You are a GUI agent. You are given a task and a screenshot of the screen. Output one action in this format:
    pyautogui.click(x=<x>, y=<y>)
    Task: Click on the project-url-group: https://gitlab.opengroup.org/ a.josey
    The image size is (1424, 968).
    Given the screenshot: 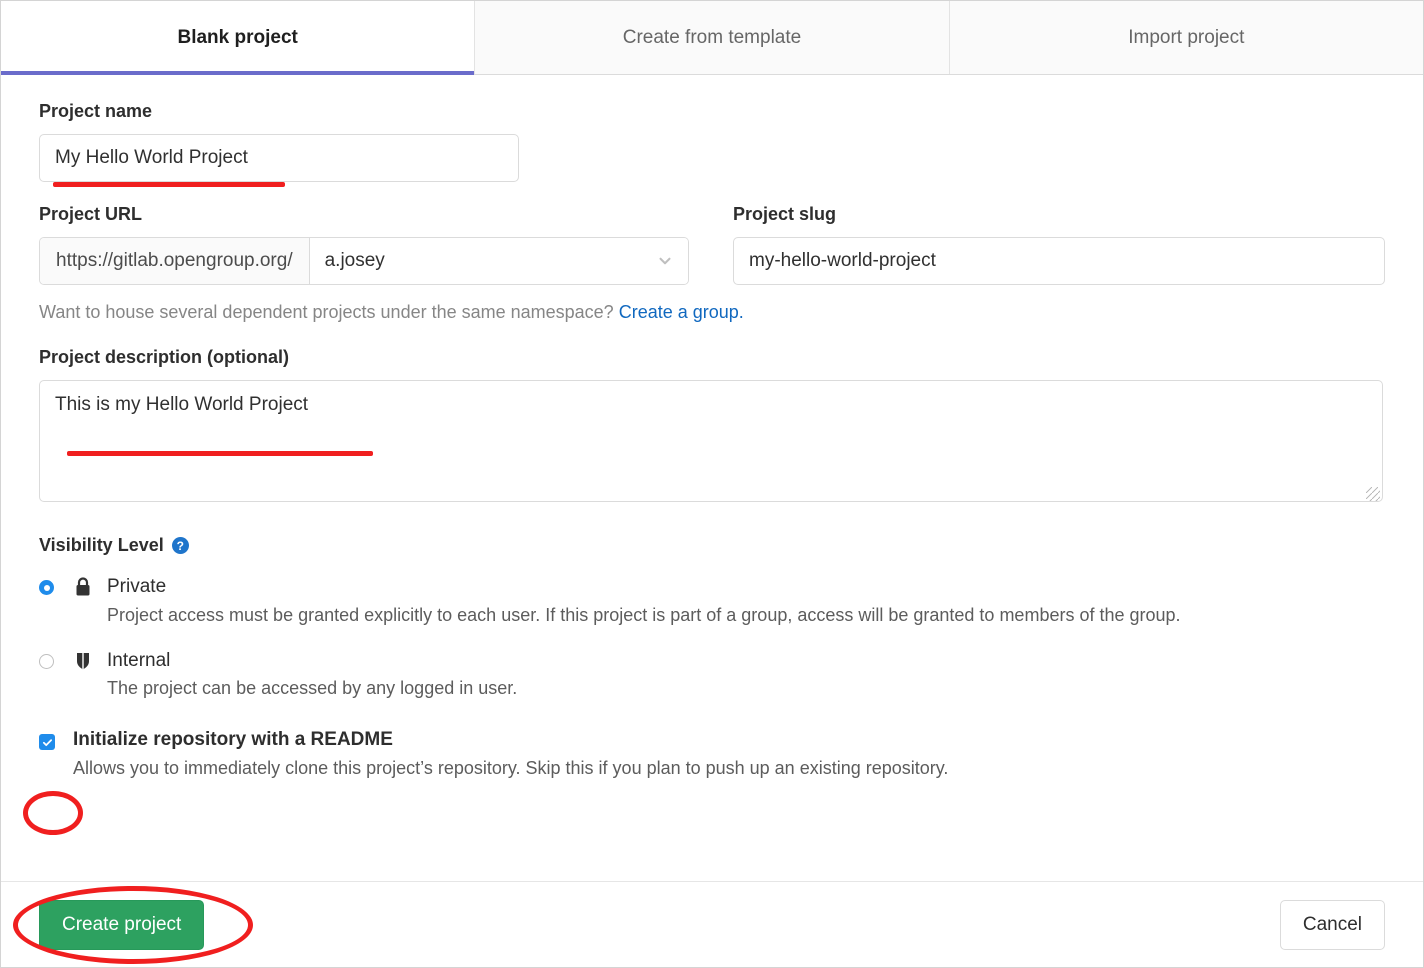 What is the action you would take?
    pyautogui.click(x=364, y=261)
    